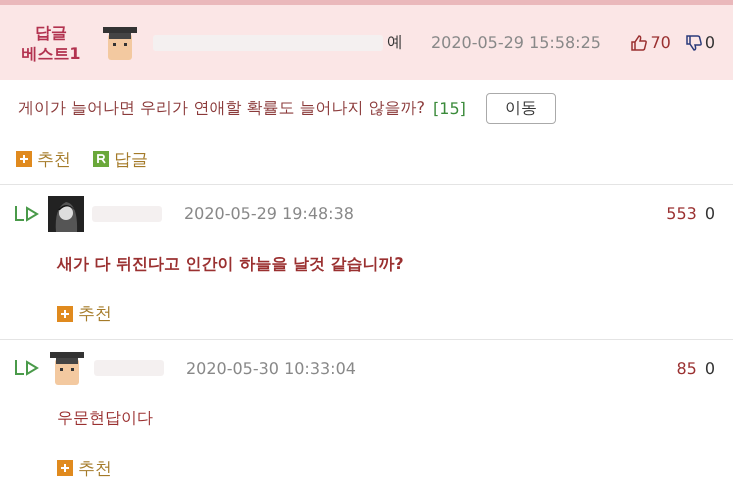 This screenshot has width=733, height=490. I want to click on comment-date: 2020-05-29 19:48:38, so click(269, 214).